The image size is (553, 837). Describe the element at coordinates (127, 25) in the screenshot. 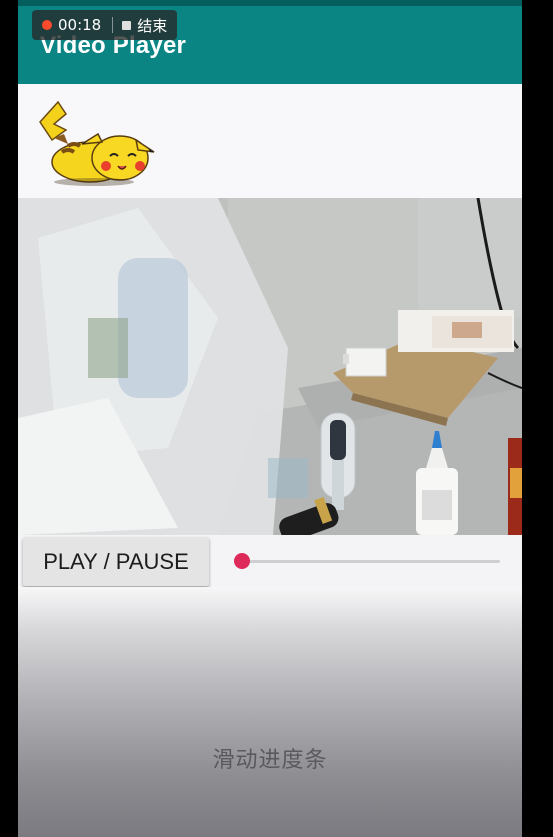

I see `stop-icon` at that location.